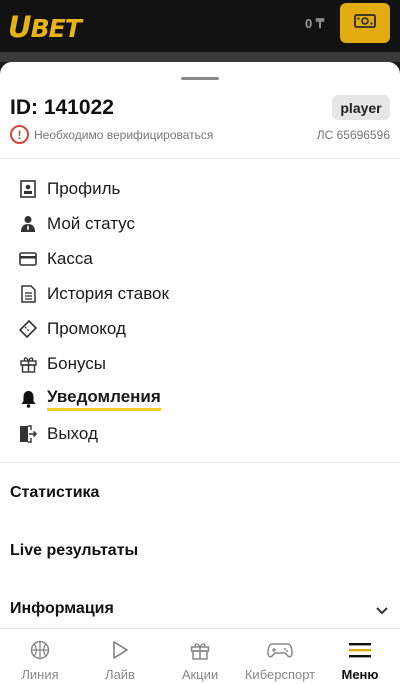 The image size is (400, 684). Describe the element at coordinates (382, 611) in the screenshot. I see `chevron-down-icon` at that location.